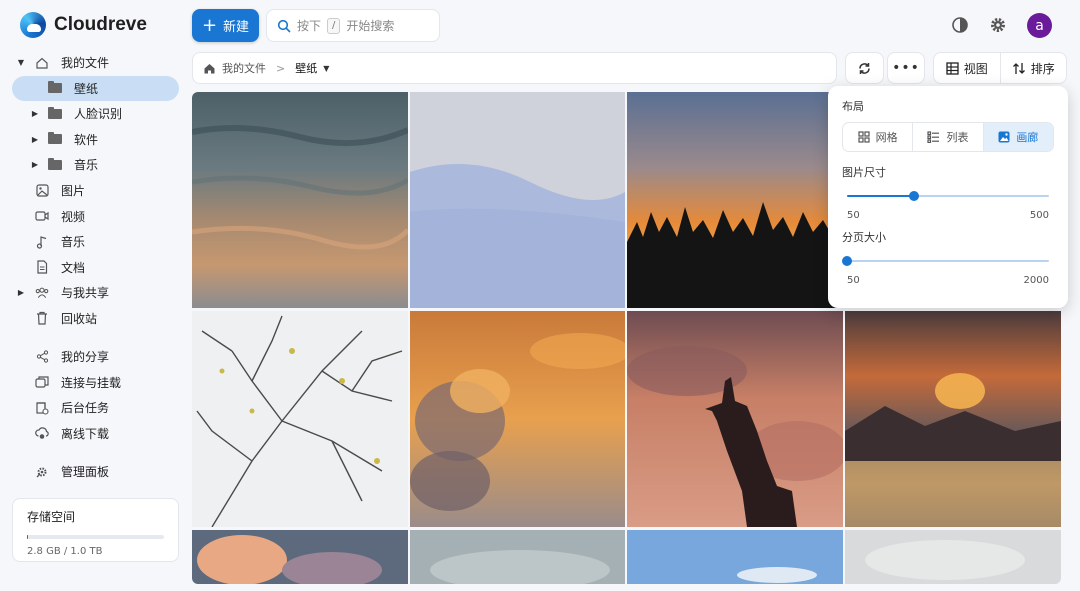 This screenshot has width=1080, height=591. Describe the element at coordinates (948, 215) in the screenshot. I see `image-size-range: 50 500` at that location.